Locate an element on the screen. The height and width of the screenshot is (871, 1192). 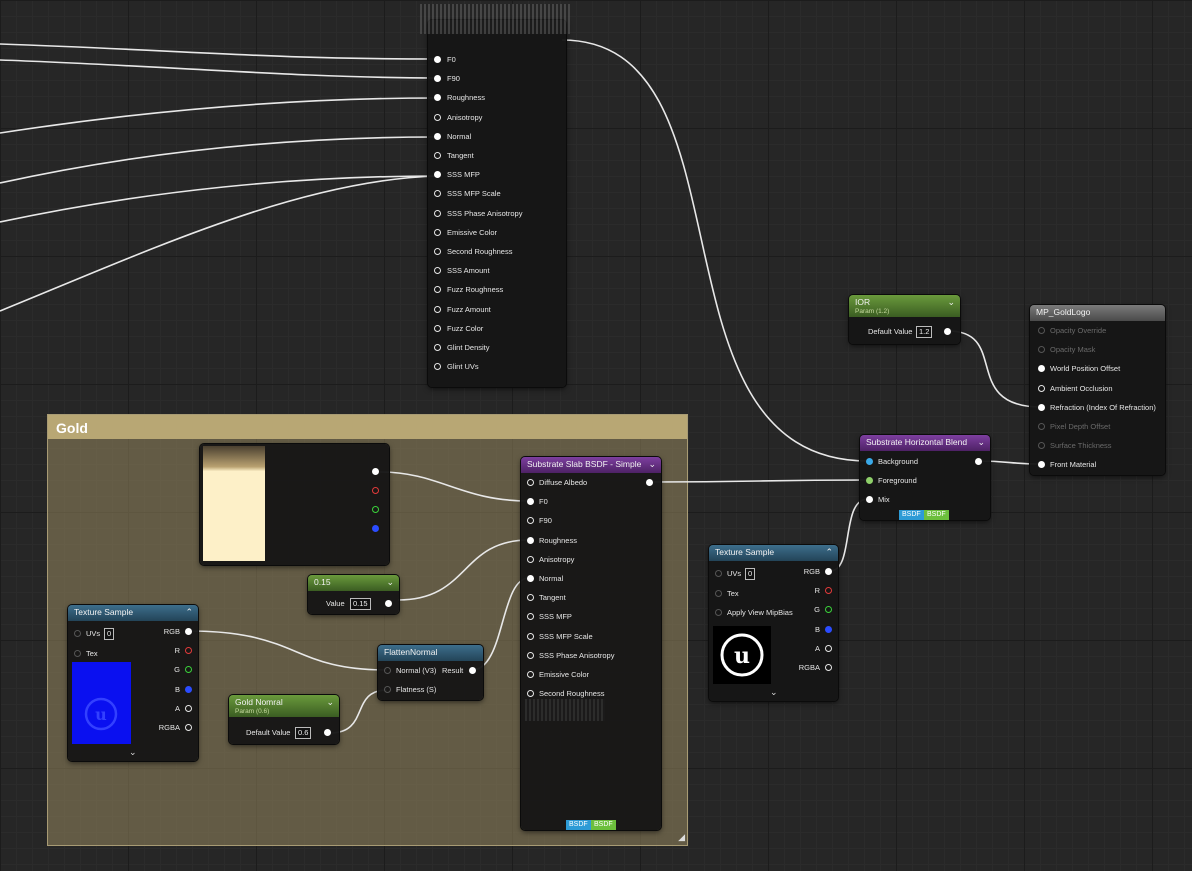
mix-pin is located at coordinates (869, 499).